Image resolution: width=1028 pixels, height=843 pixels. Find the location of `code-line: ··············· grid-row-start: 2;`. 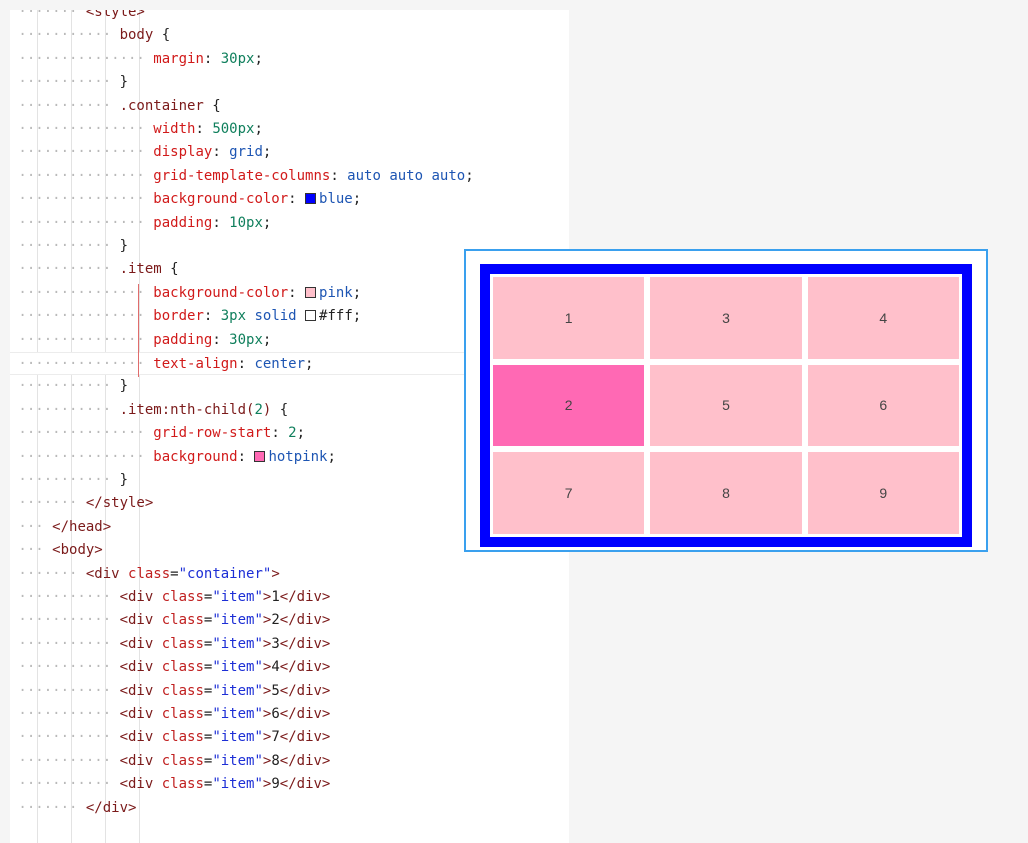

code-line: ··············· grid-row-start: 2; is located at coordinates (157, 433).